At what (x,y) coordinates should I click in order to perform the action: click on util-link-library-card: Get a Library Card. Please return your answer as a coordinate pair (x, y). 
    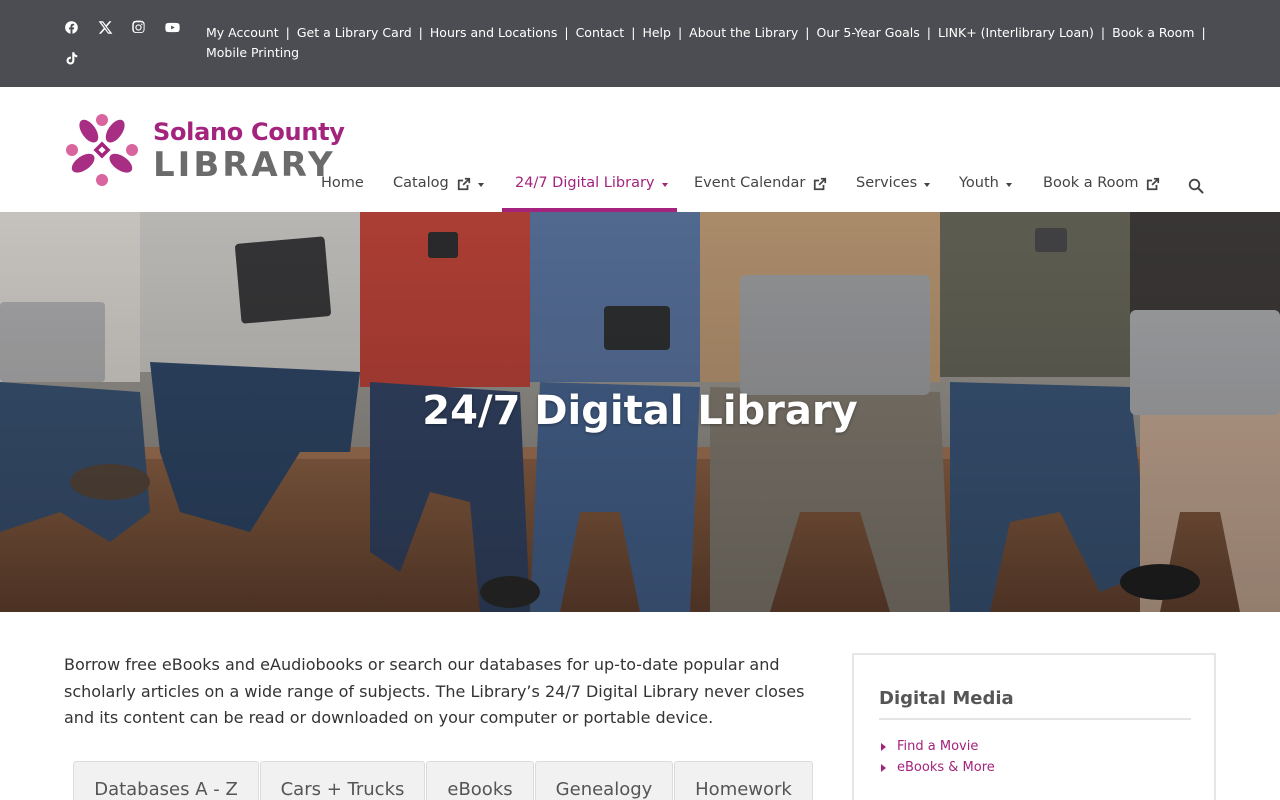
    Looking at the image, I should click on (354, 32).